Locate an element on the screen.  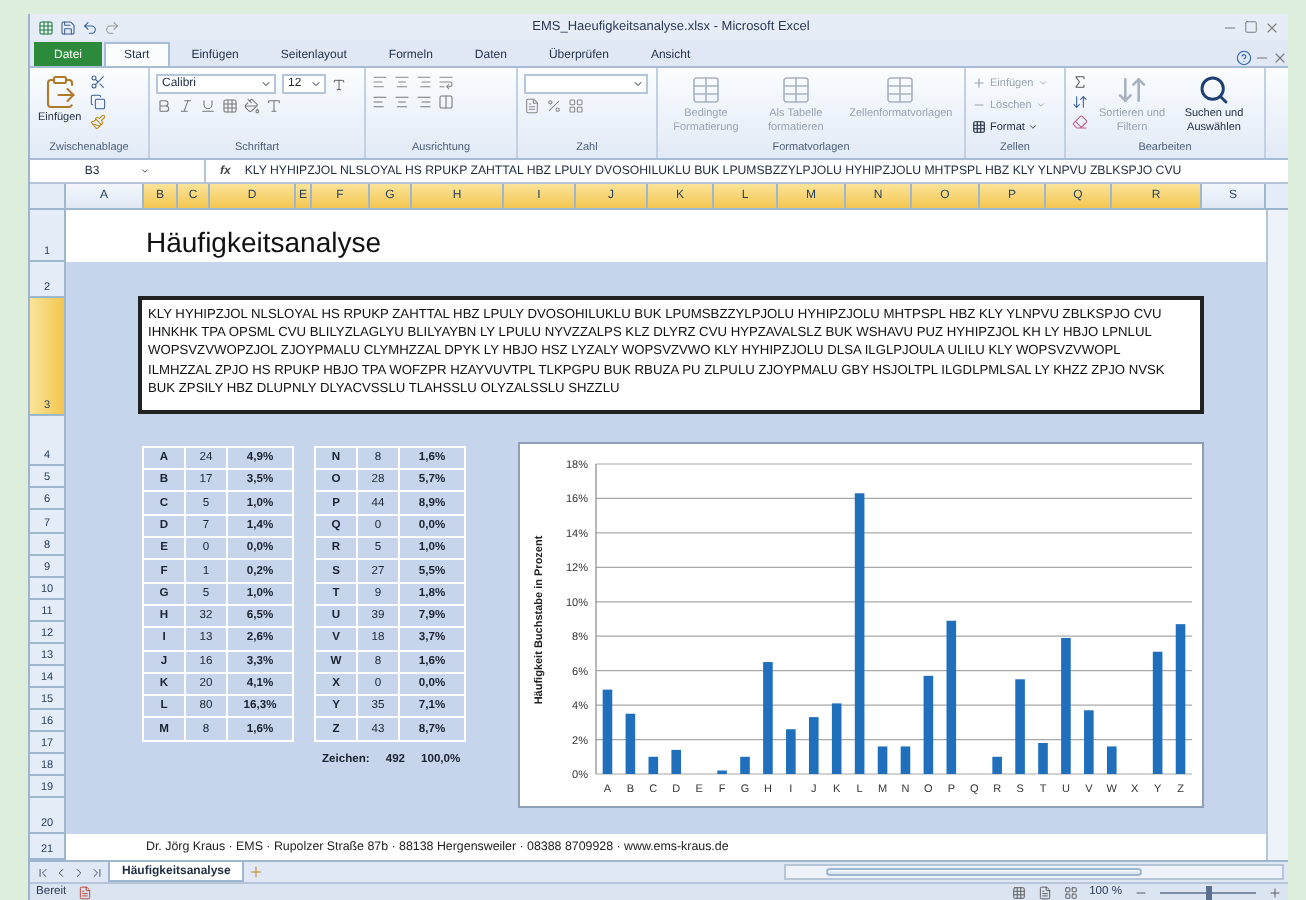
fill-color-icon is located at coordinates (252, 106).